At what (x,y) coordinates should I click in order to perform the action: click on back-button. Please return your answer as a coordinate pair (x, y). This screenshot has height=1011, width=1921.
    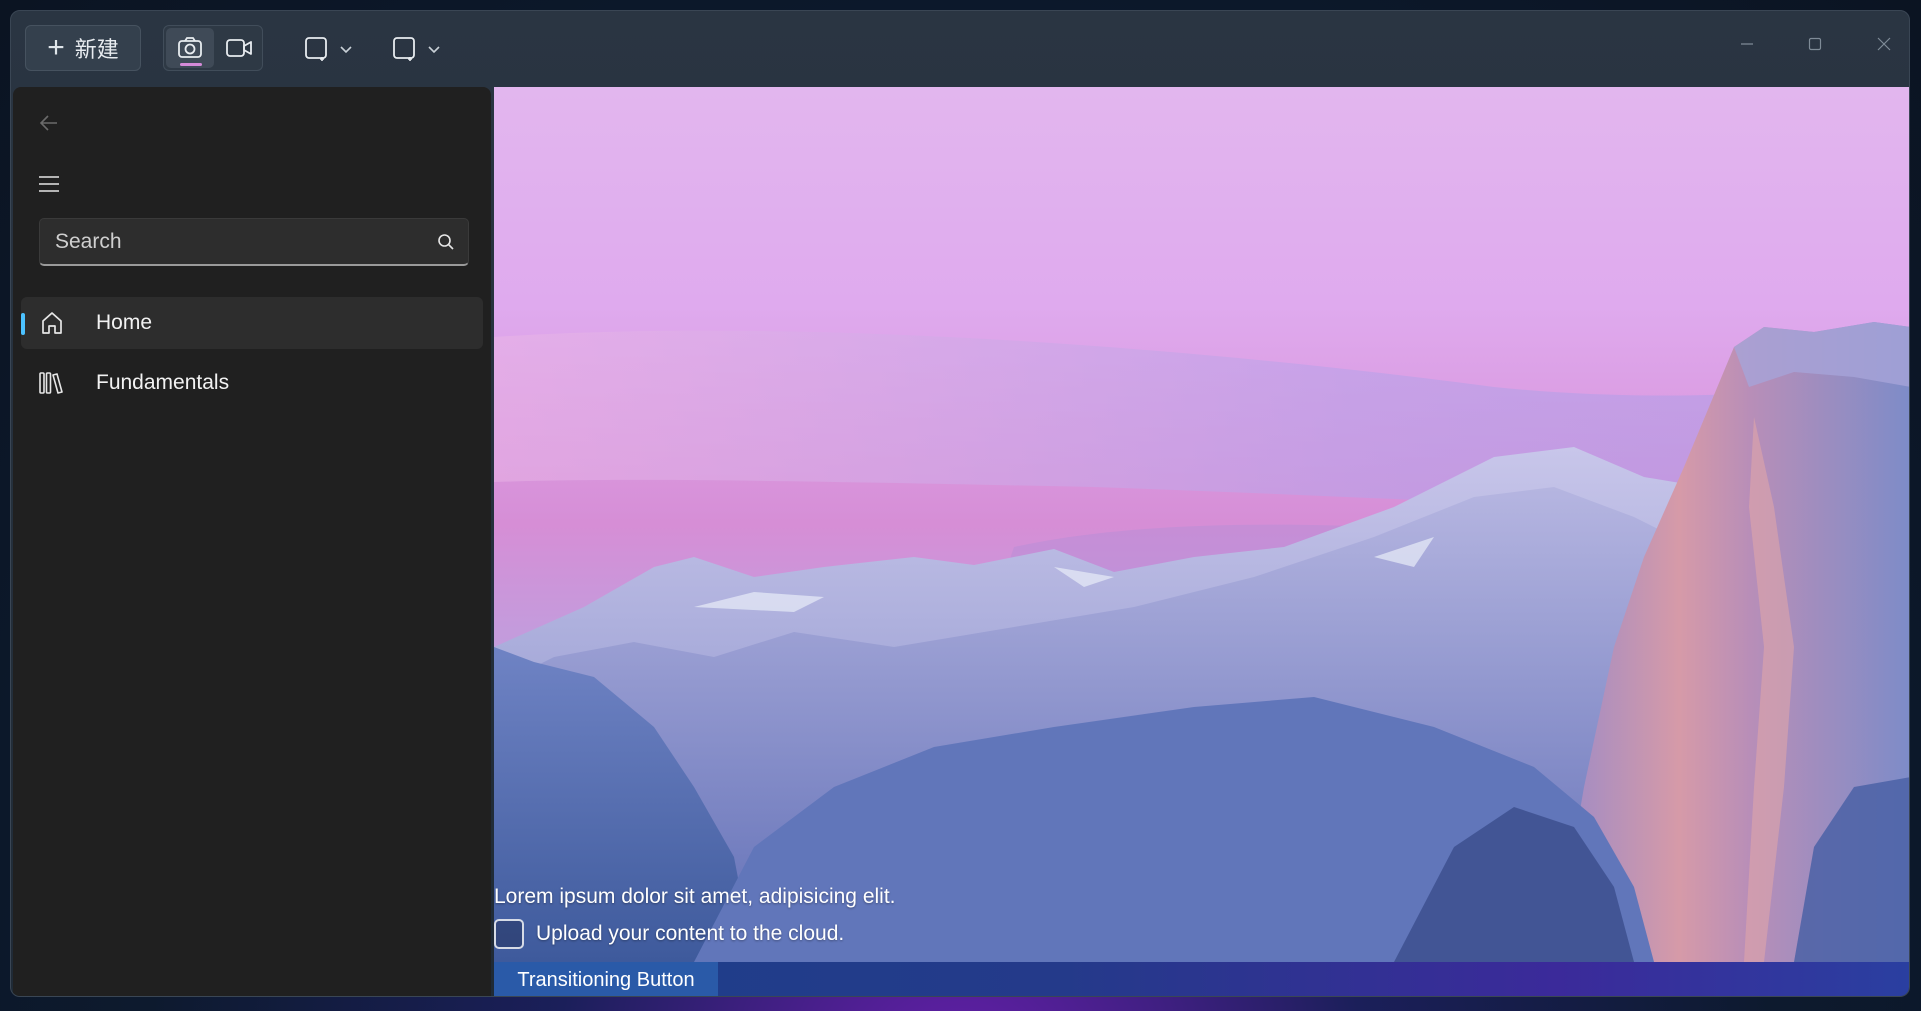
    Looking at the image, I should click on (49, 123).